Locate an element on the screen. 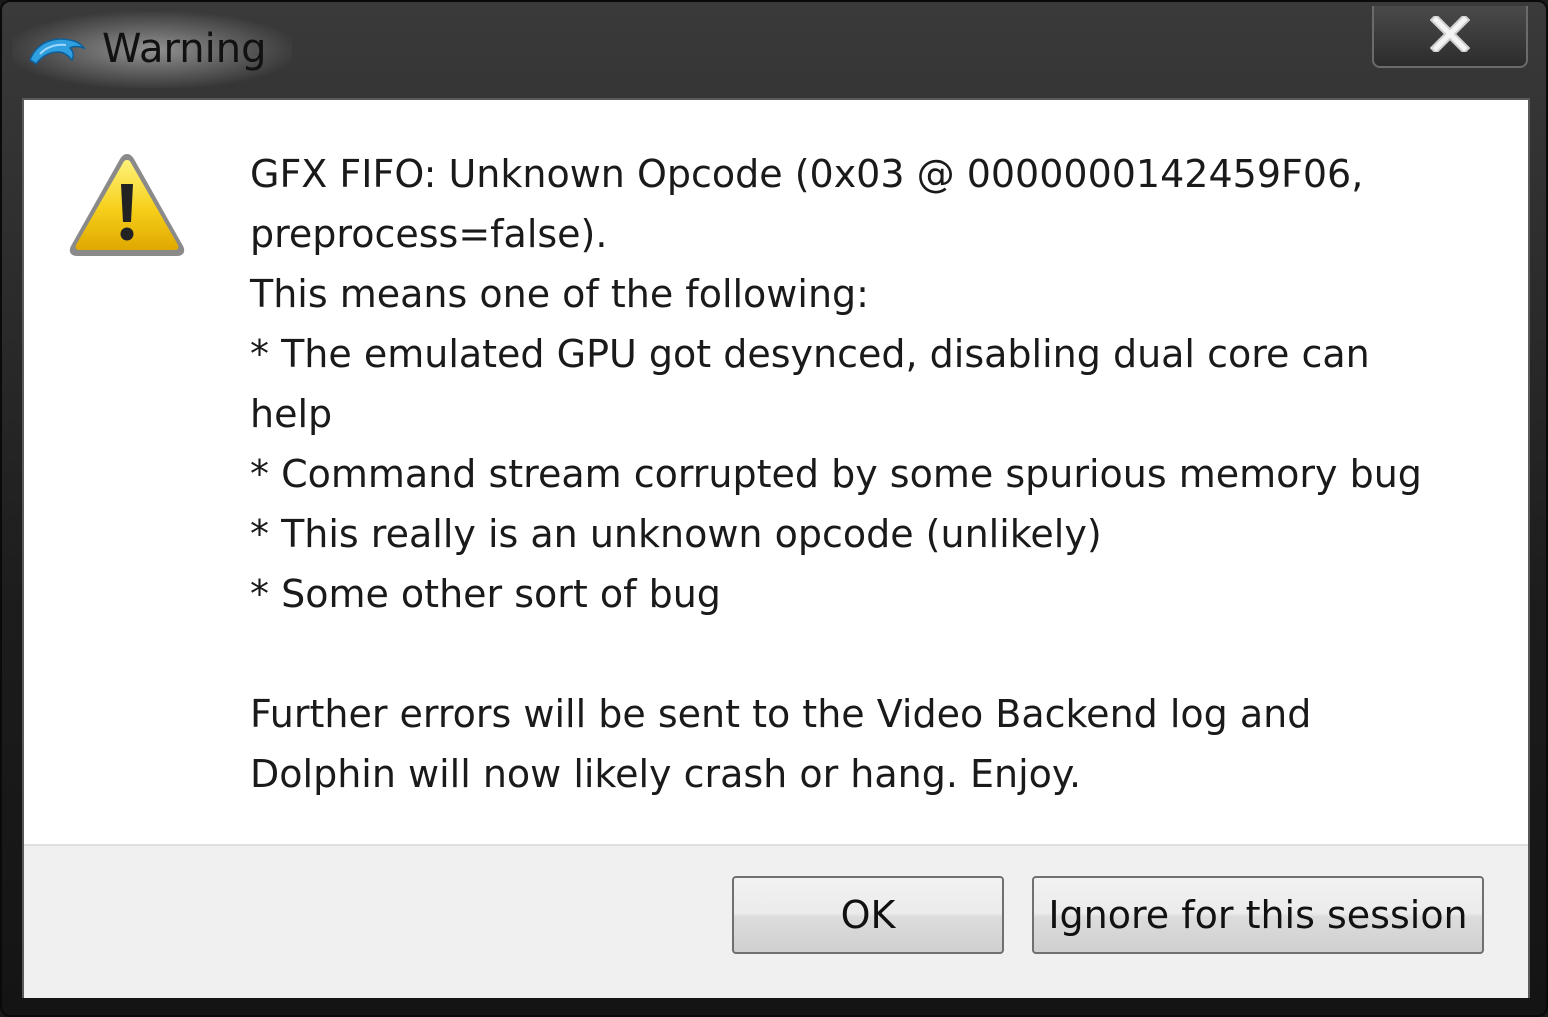 This screenshot has height=1017, width=1548. close-button is located at coordinates (1450, 37).